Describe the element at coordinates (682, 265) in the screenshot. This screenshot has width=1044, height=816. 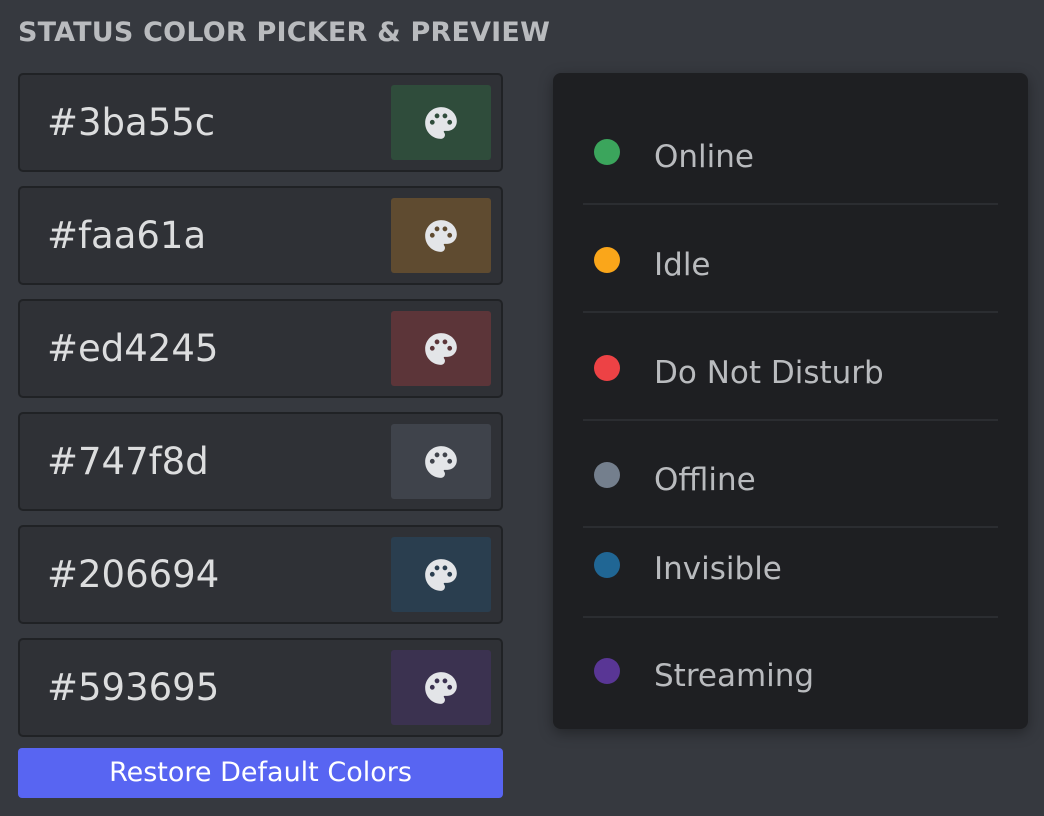
I see `status-label: Idle` at that location.